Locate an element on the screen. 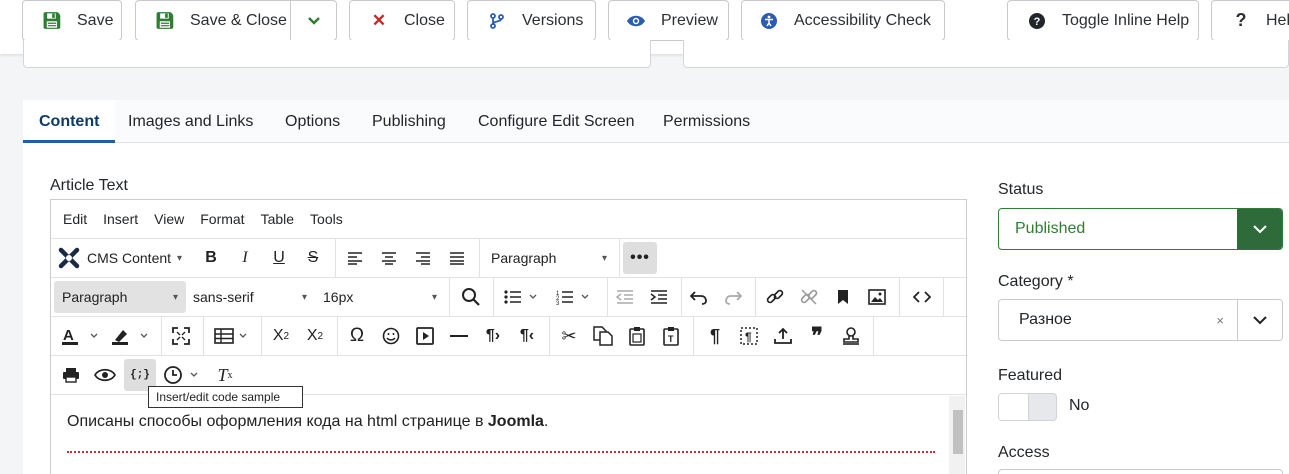 The height and width of the screenshot is (474, 1289). align-center-button is located at coordinates (389, 258).